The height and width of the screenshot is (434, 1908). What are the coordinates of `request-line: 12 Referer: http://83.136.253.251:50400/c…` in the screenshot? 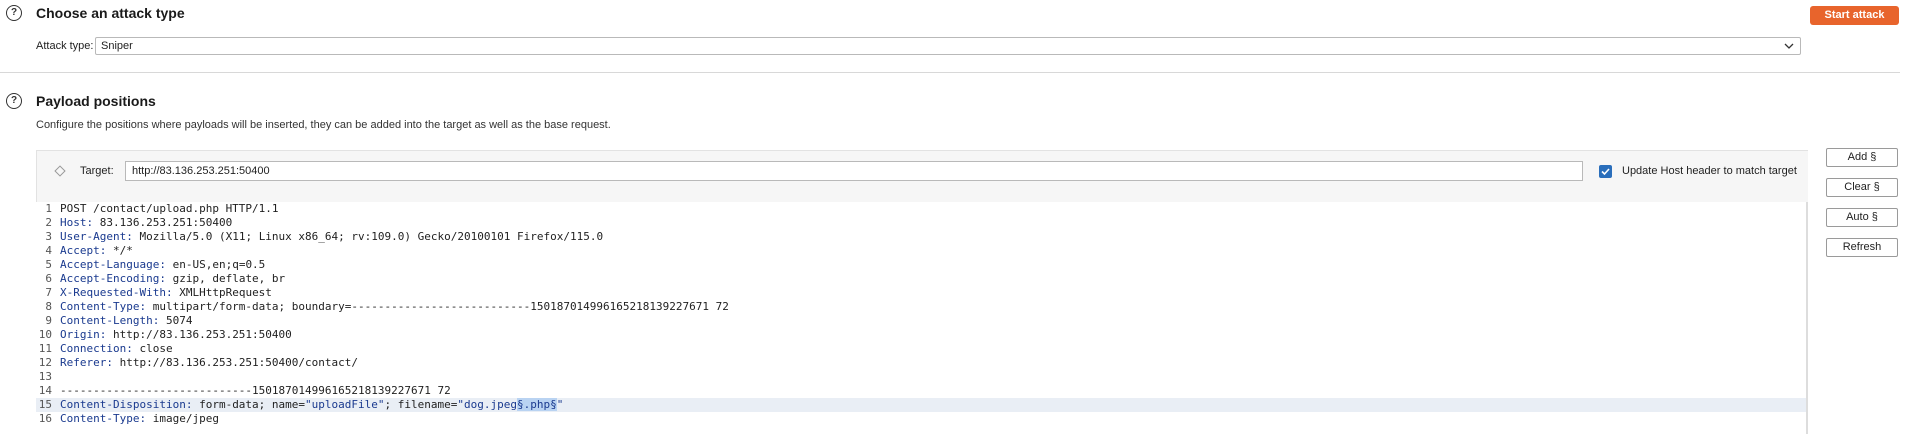 It's located at (921, 363).